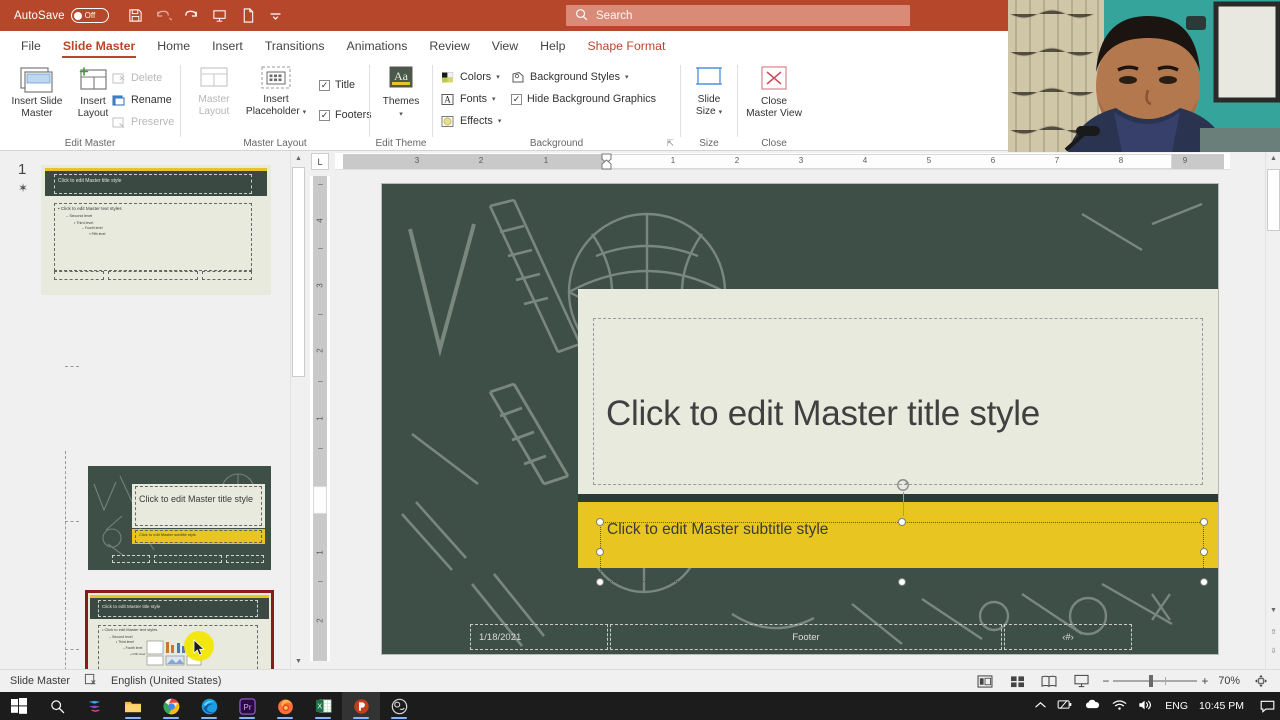 This screenshot has height=720, width=1280. I want to click on task-view-button, so click(95, 706).